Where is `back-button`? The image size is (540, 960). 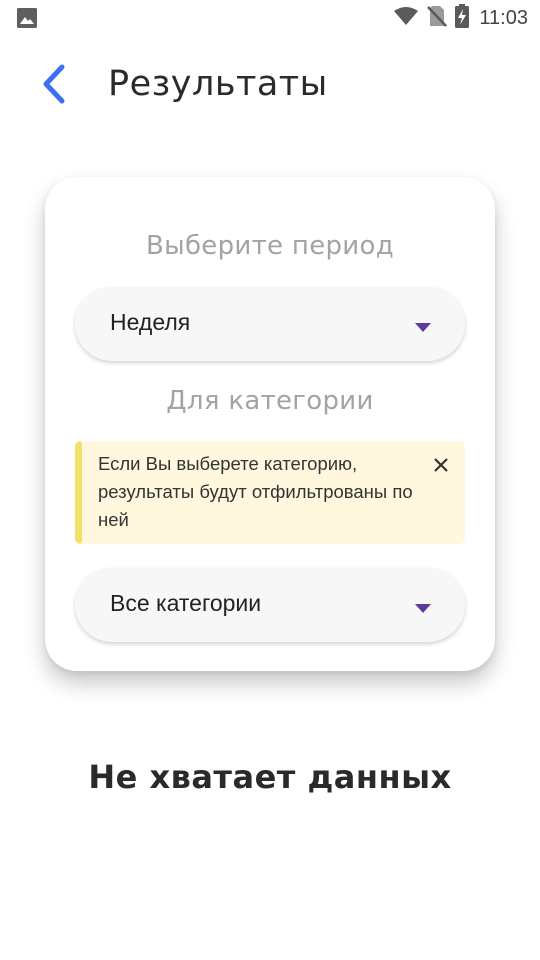 back-button is located at coordinates (54, 86).